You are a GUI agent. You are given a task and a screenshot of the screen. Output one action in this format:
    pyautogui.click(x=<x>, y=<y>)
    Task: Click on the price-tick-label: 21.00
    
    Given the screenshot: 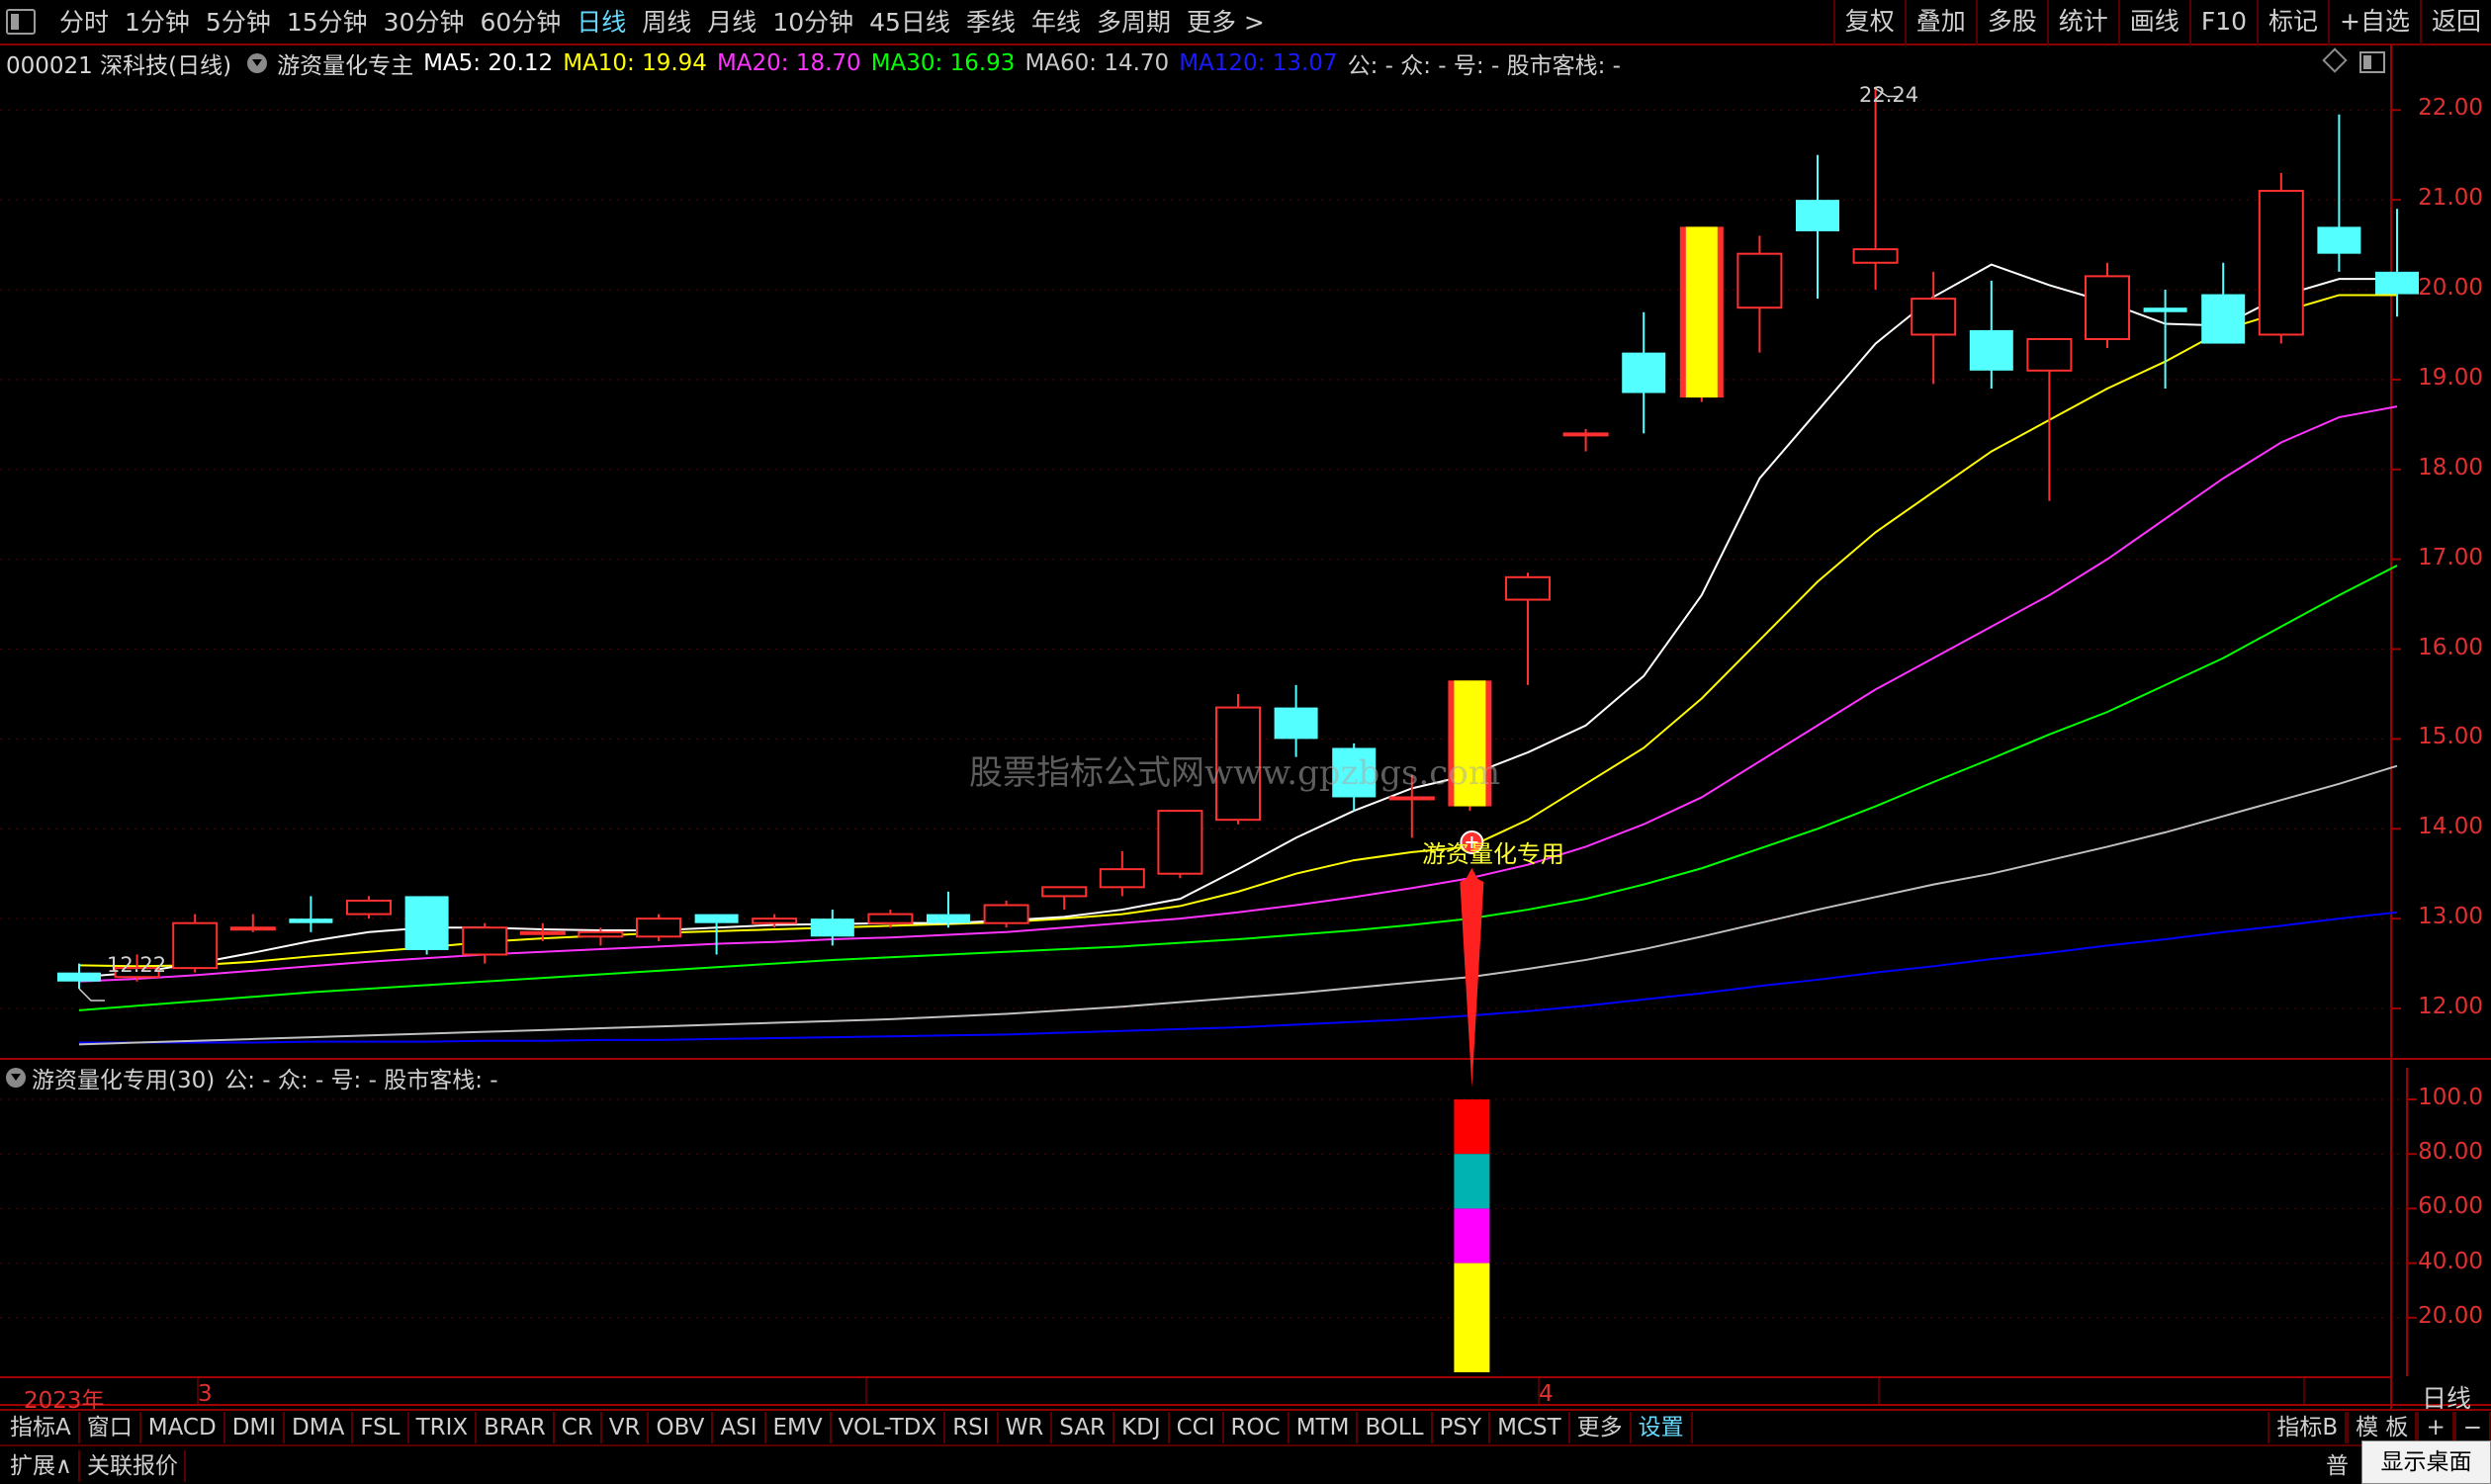 What is the action you would take?
    pyautogui.click(x=2450, y=198)
    